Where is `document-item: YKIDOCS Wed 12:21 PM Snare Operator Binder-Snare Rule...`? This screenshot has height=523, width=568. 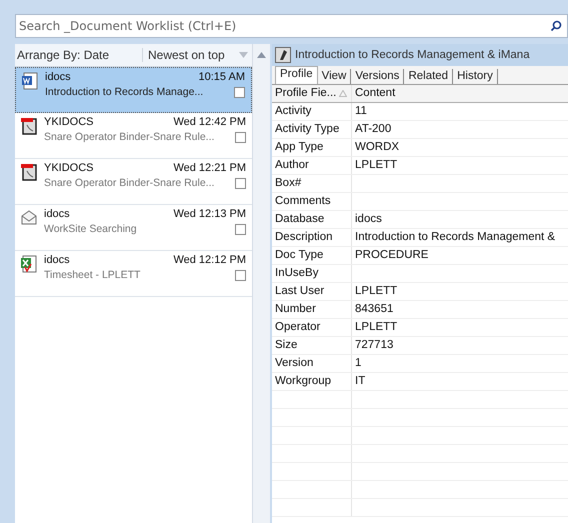
document-item: YKIDOCS Wed 12:21 PM Snare Operator Binder-Snare Rule... is located at coordinates (133, 182).